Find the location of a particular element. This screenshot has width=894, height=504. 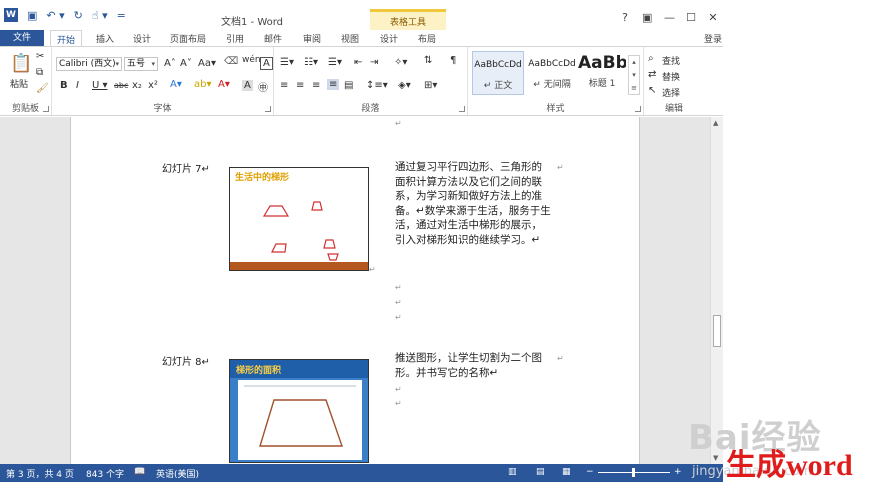

paste-button: 粘贴 is located at coordinates (19, 83).